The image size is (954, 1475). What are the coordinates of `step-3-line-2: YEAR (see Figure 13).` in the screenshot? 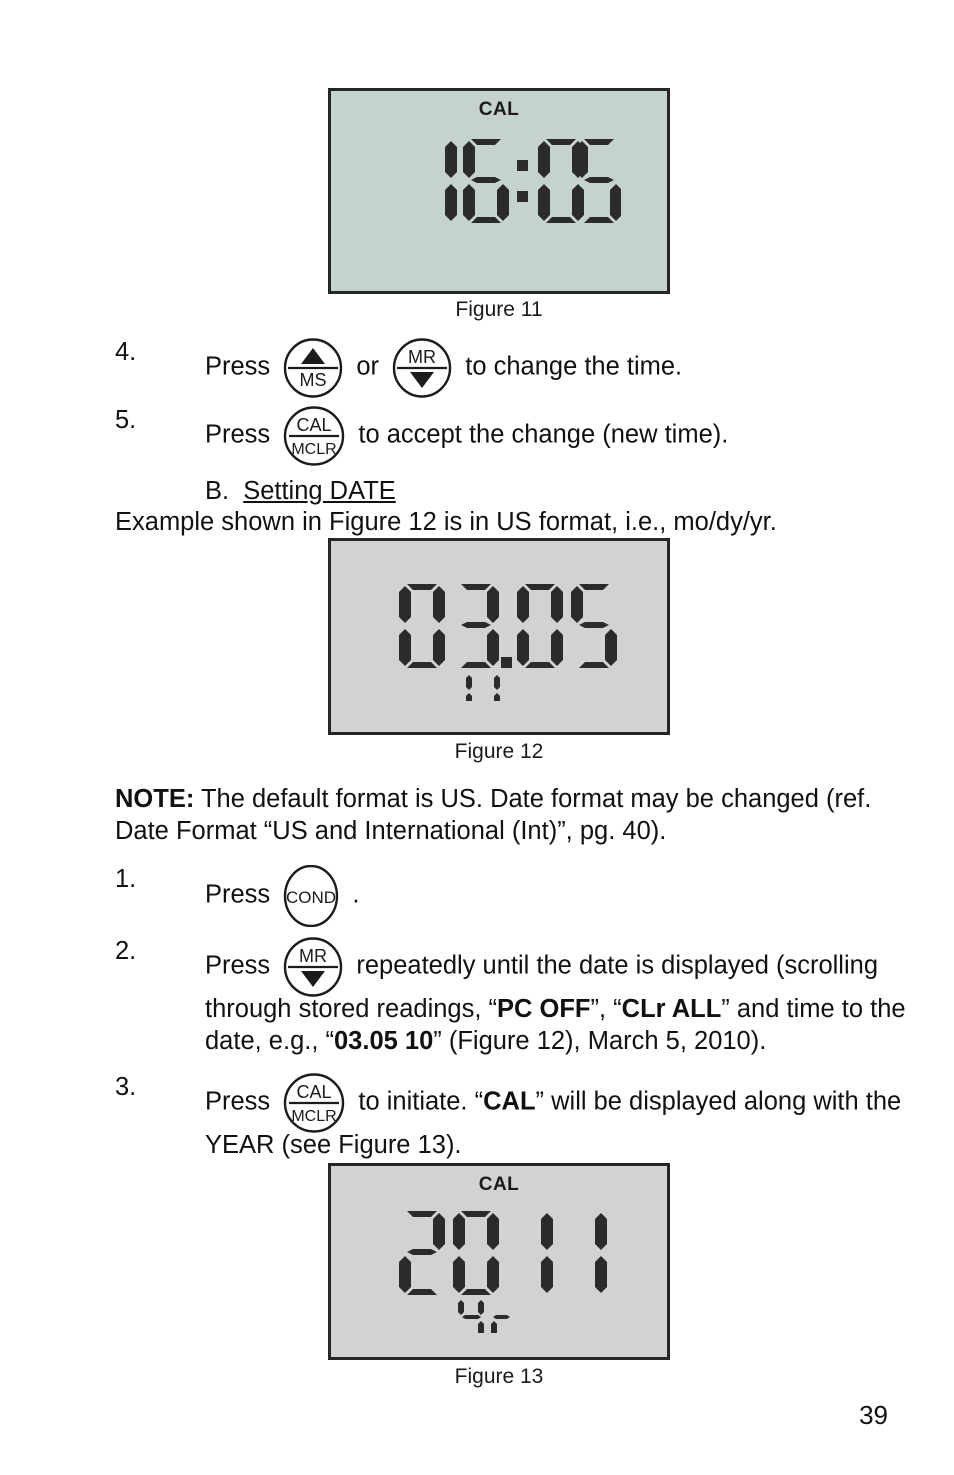 It's located at (333, 1145).